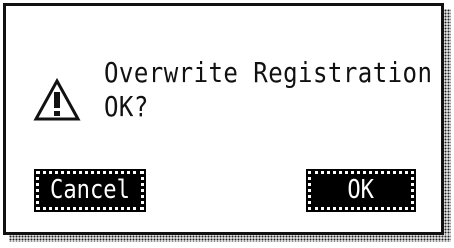 Image resolution: width=454 pixels, height=248 pixels. Describe the element at coordinates (447, 125) in the screenshot. I see `dialog-shadow-right` at that location.